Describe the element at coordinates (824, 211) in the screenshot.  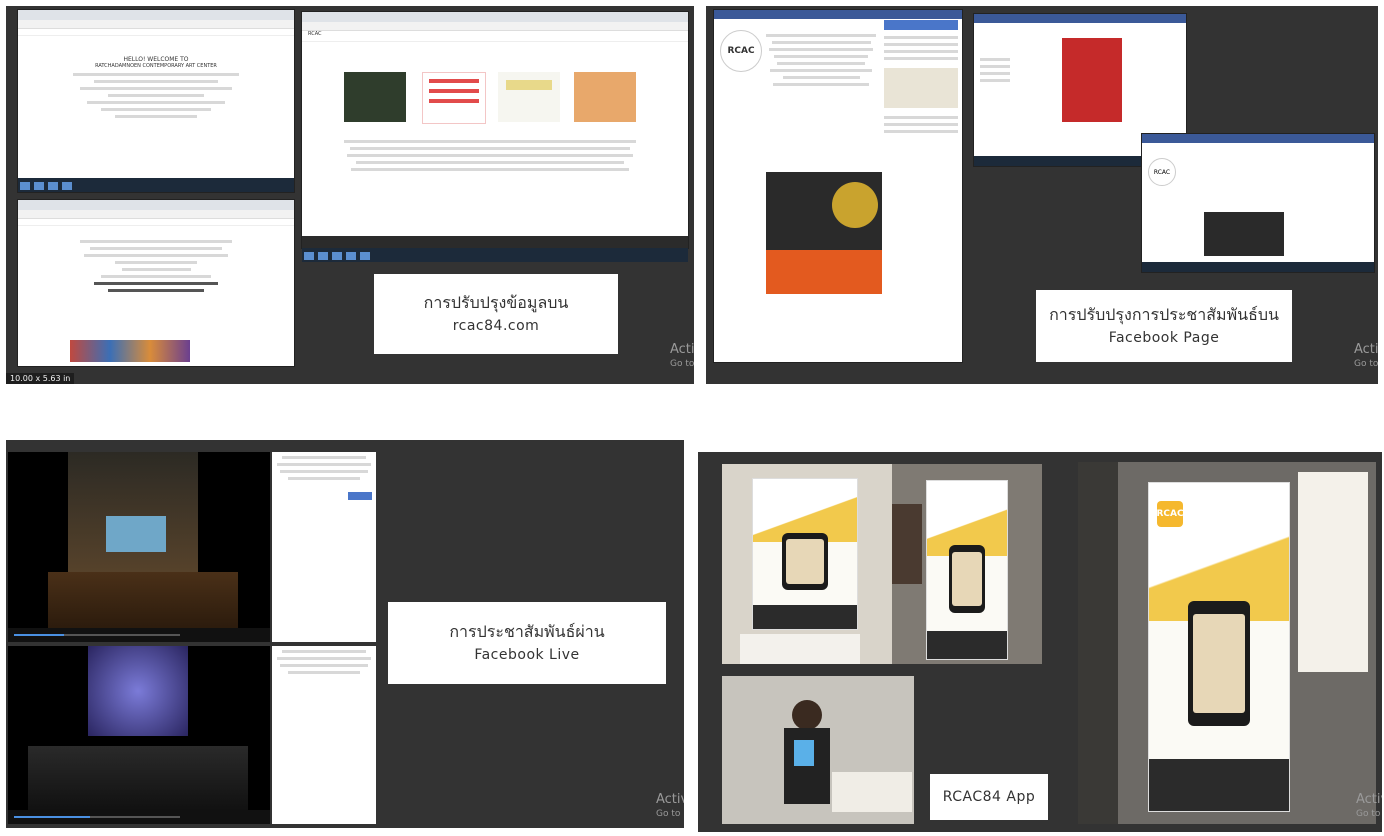
I see `post-photo` at that location.